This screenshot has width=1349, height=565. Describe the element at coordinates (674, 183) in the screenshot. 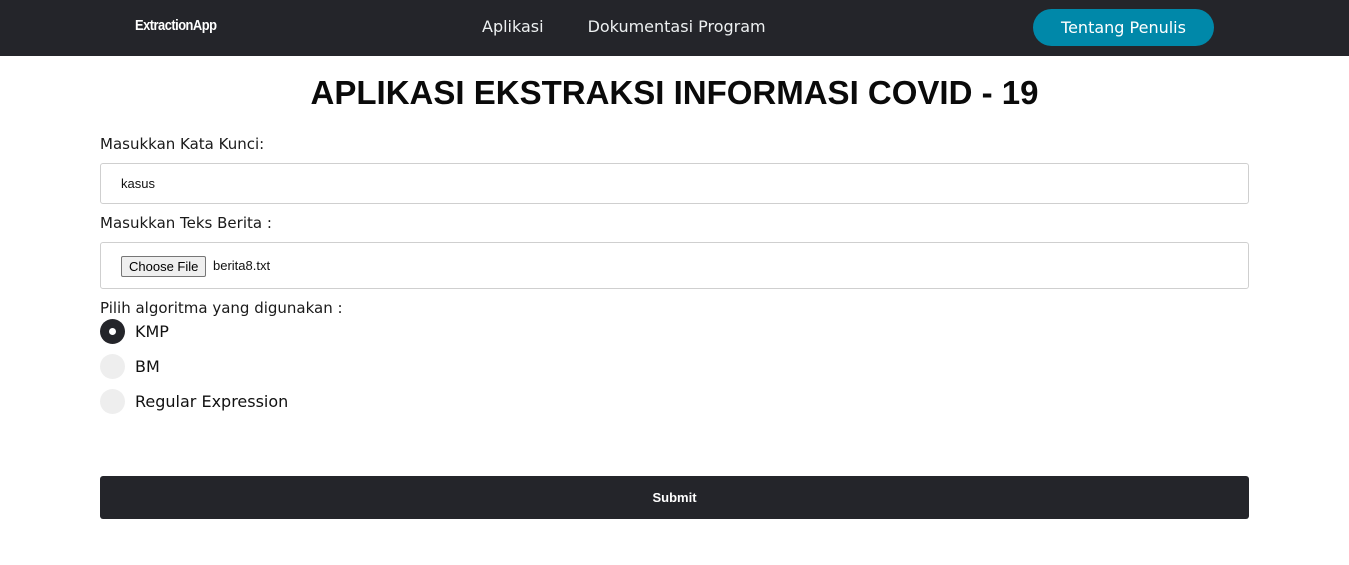

I see `keyword-input` at that location.